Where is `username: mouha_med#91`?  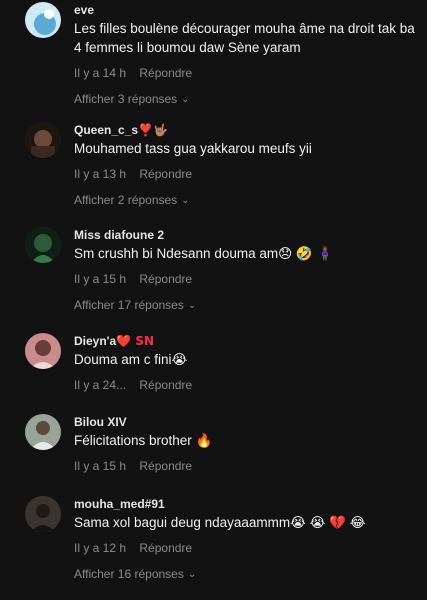
username: mouha_med#91 is located at coordinates (246, 504).